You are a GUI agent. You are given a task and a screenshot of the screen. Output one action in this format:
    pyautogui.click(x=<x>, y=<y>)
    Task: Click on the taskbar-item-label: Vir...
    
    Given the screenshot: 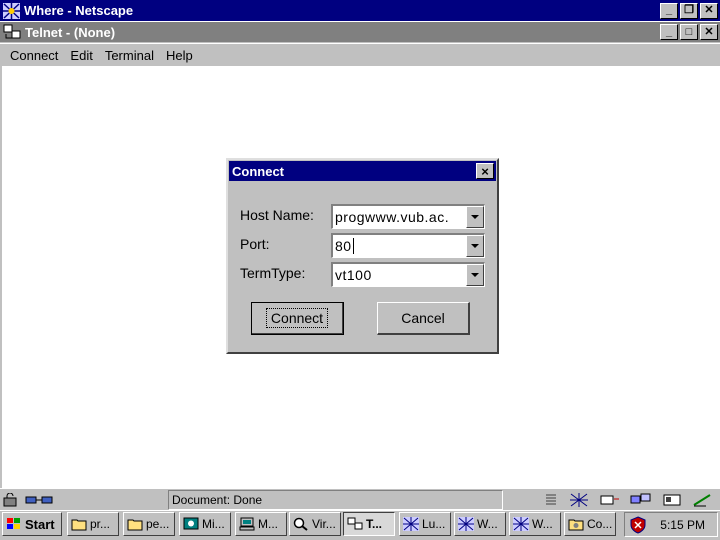 What is the action you would take?
    pyautogui.click(x=324, y=524)
    